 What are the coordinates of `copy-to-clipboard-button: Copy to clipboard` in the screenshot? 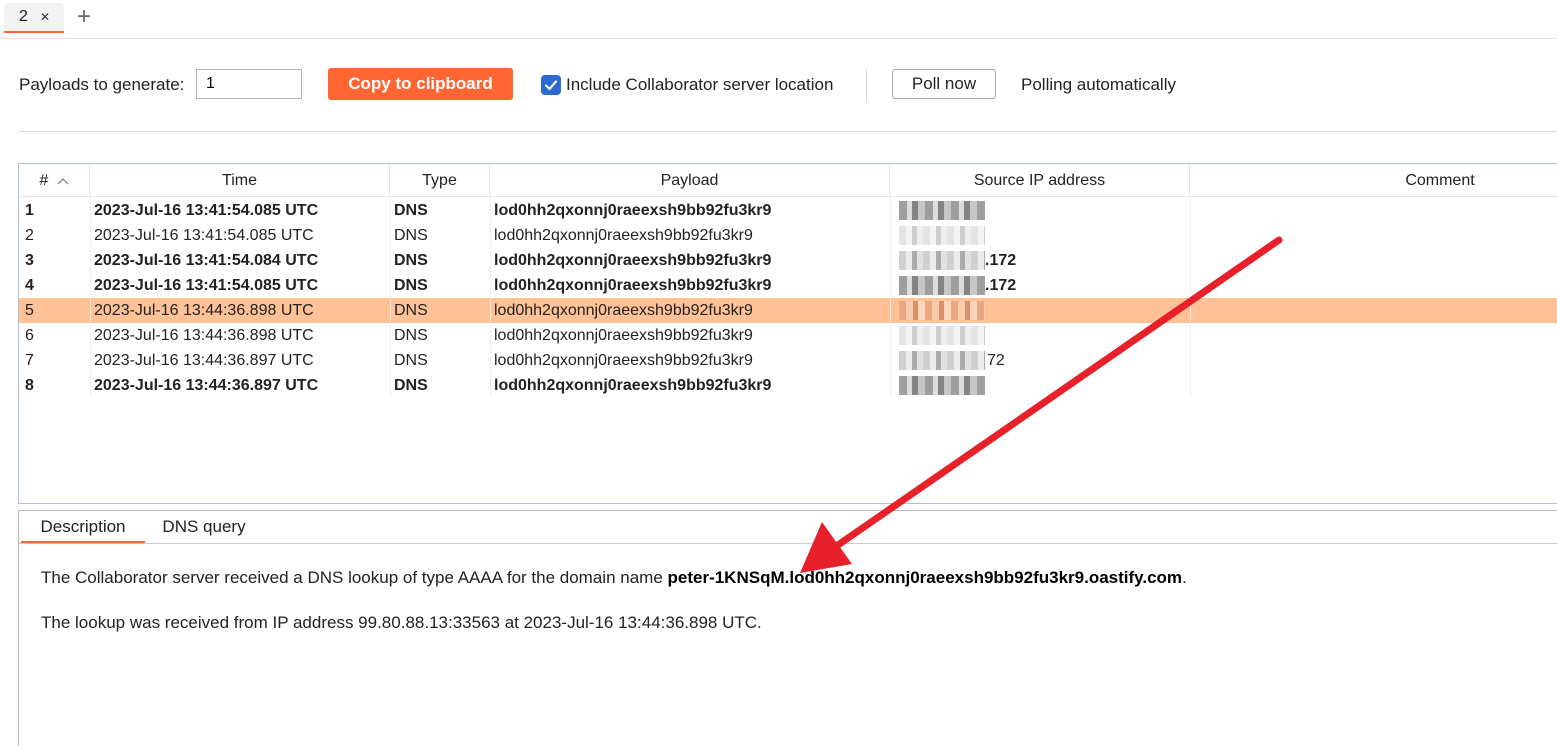 It's located at (420, 84).